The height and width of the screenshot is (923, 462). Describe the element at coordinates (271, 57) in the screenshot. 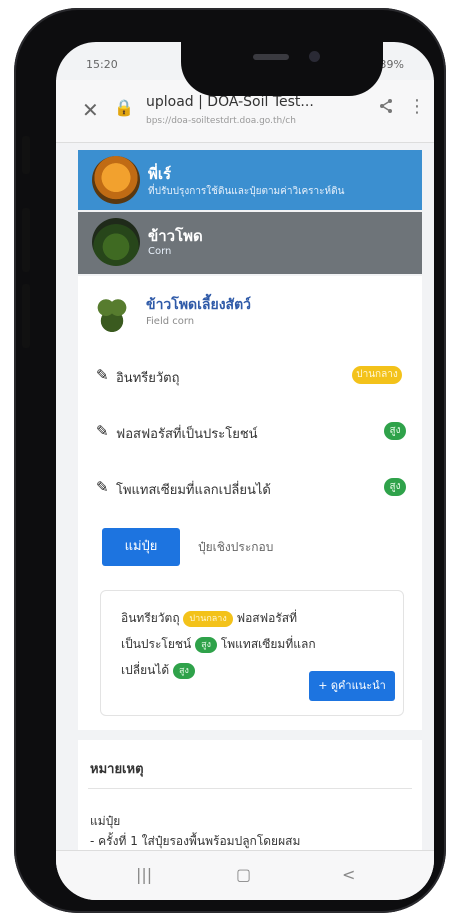

I see `speaker` at that location.